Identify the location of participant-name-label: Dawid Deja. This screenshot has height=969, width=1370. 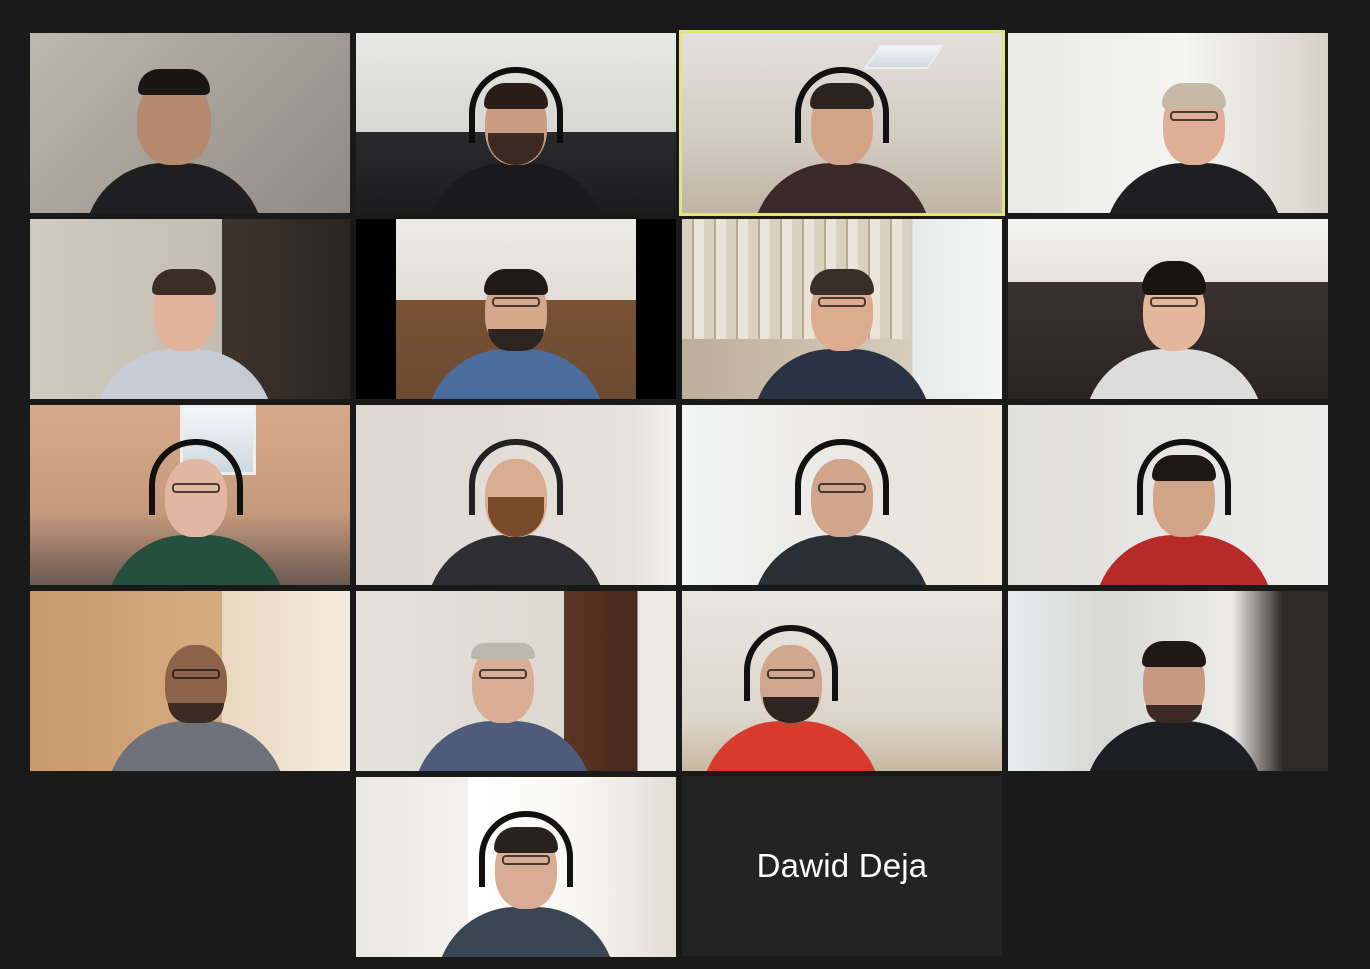
(842, 865).